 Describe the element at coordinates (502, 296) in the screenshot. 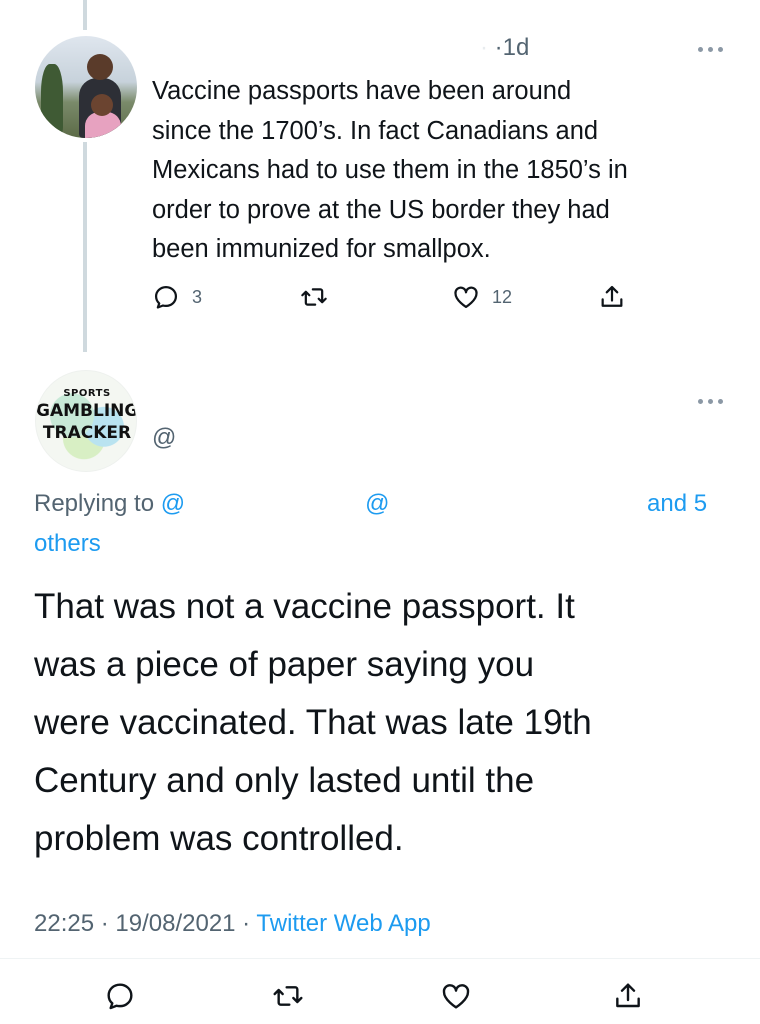

I see `like-count: 12` at that location.